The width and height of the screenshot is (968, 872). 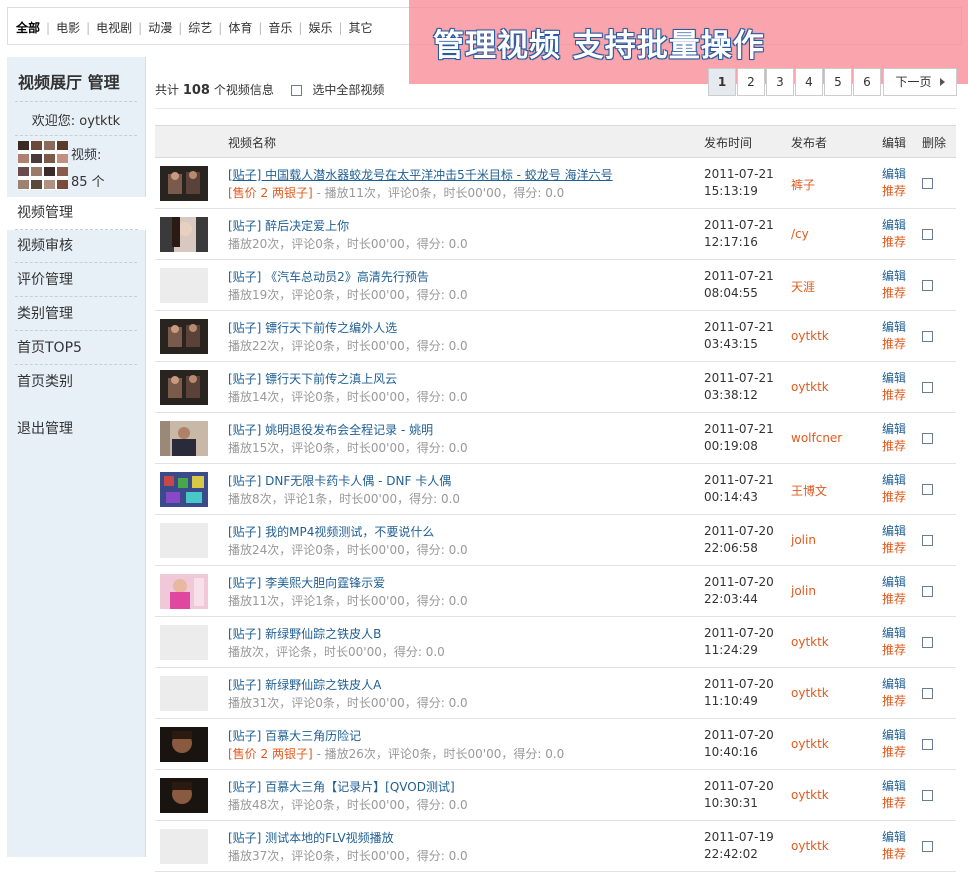 What do you see at coordinates (304, 633) in the screenshot?
I see `video-title-link: [贴子] 新绿野仙踪之铁皮人B` at bounding box center [304, 633].